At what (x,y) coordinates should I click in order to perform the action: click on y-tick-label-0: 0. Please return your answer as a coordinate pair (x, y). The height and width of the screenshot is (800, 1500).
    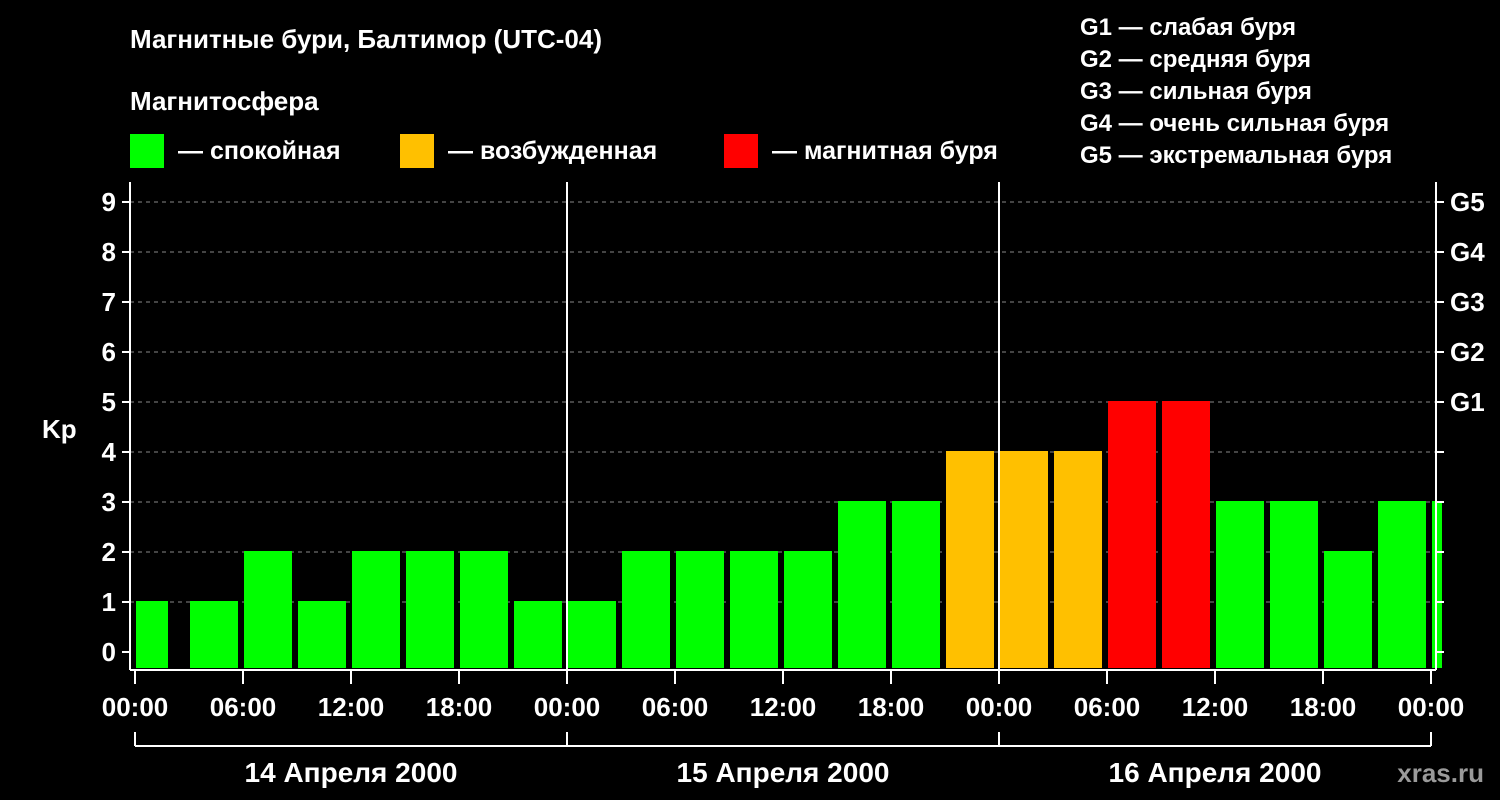
    Looking at the image, I should click on (109, 652).